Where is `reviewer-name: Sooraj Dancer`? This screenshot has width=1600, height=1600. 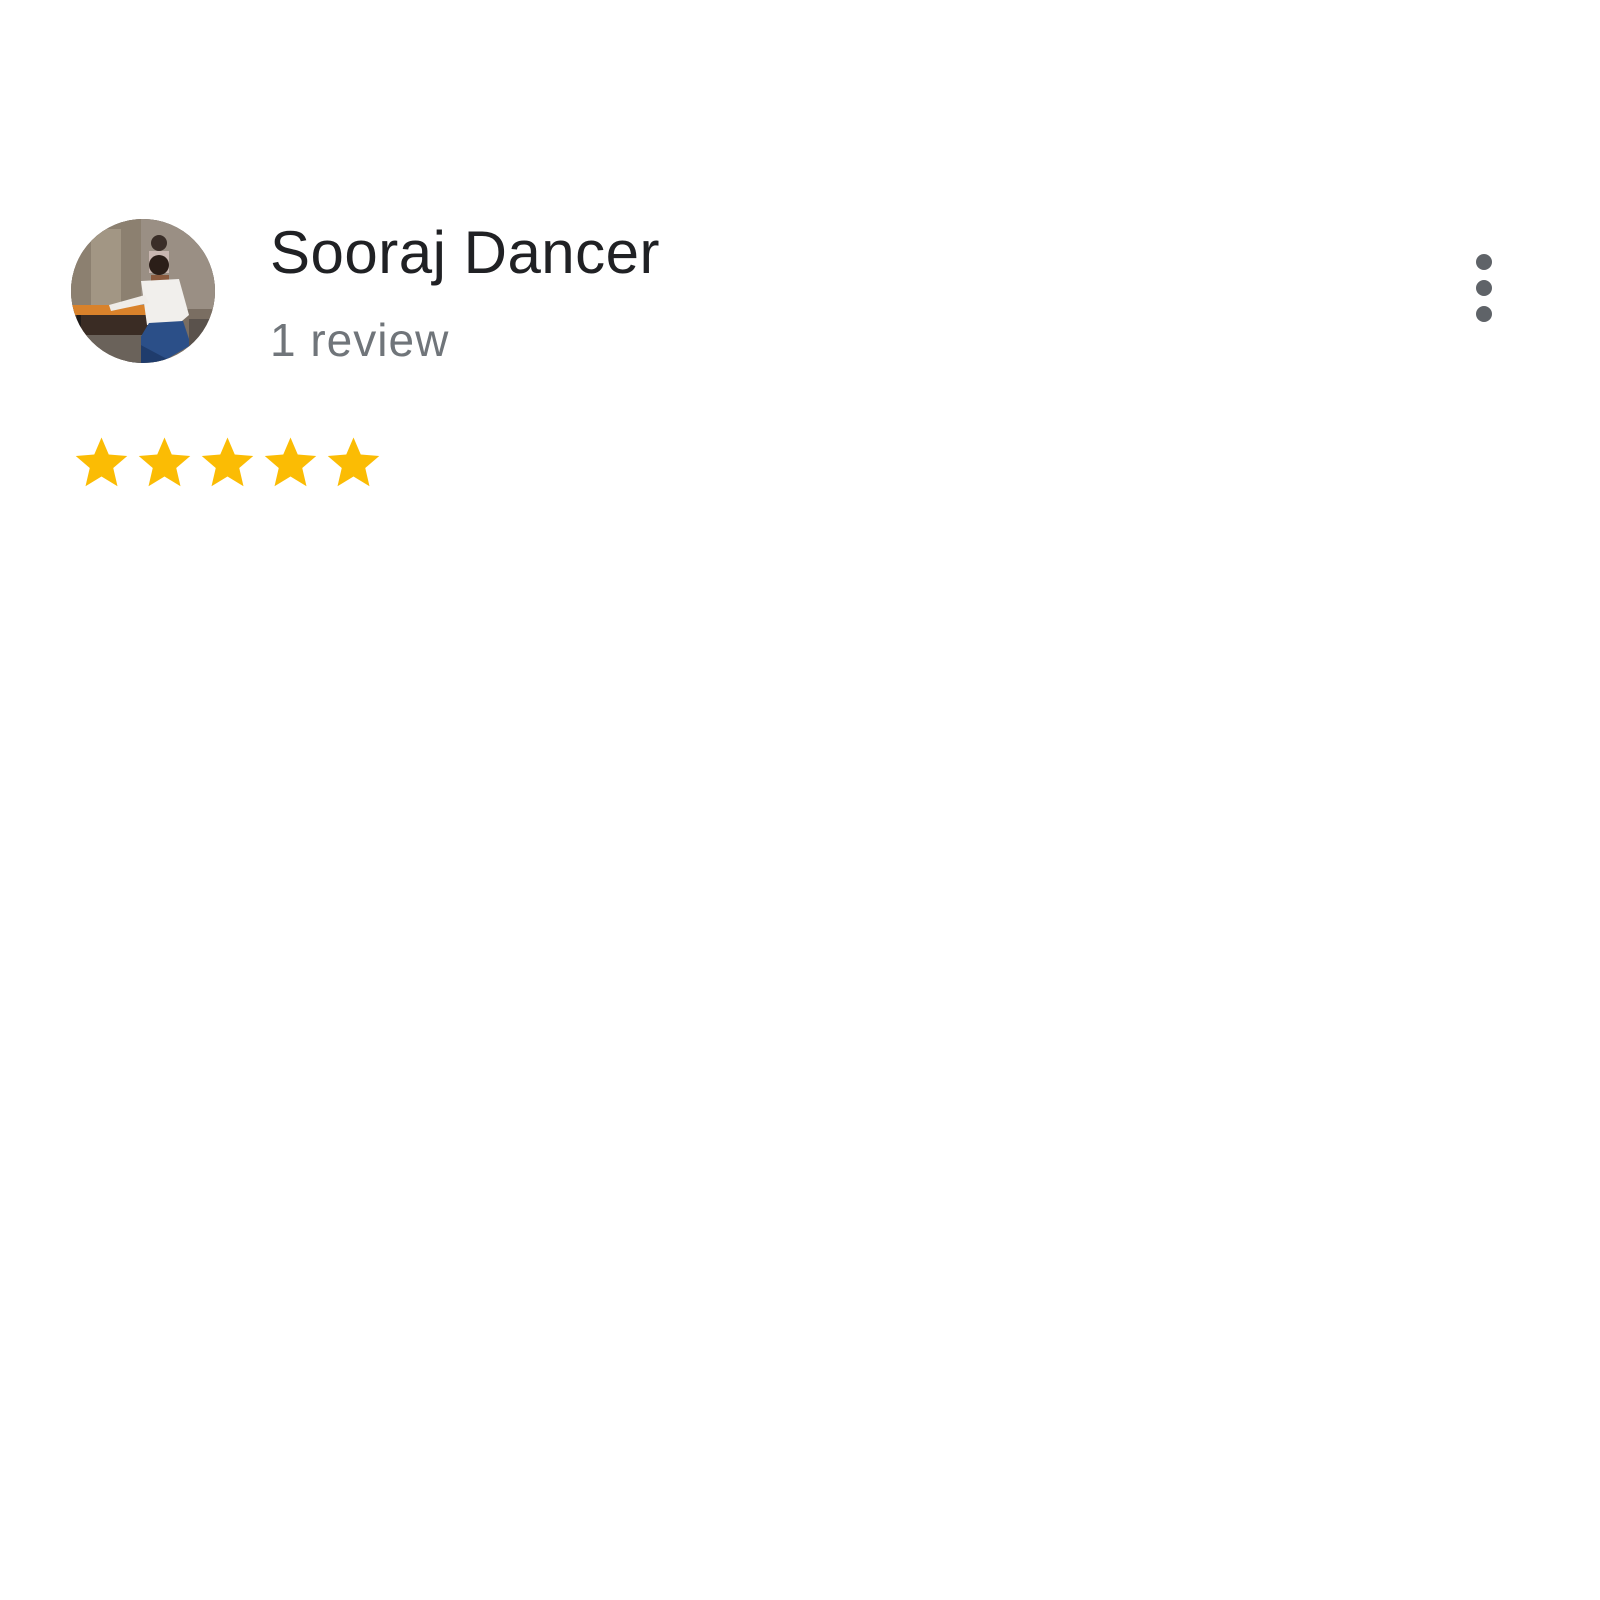
reviewer-name: Sooraj Dancer is located at coordinates (465, 253).